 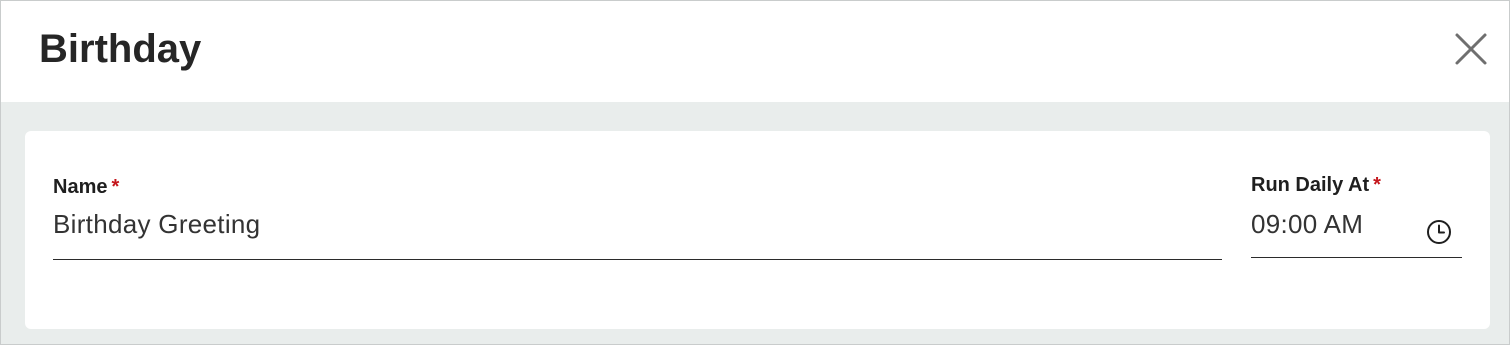 I want to click on close-icon, so click(x=1471, y=49).